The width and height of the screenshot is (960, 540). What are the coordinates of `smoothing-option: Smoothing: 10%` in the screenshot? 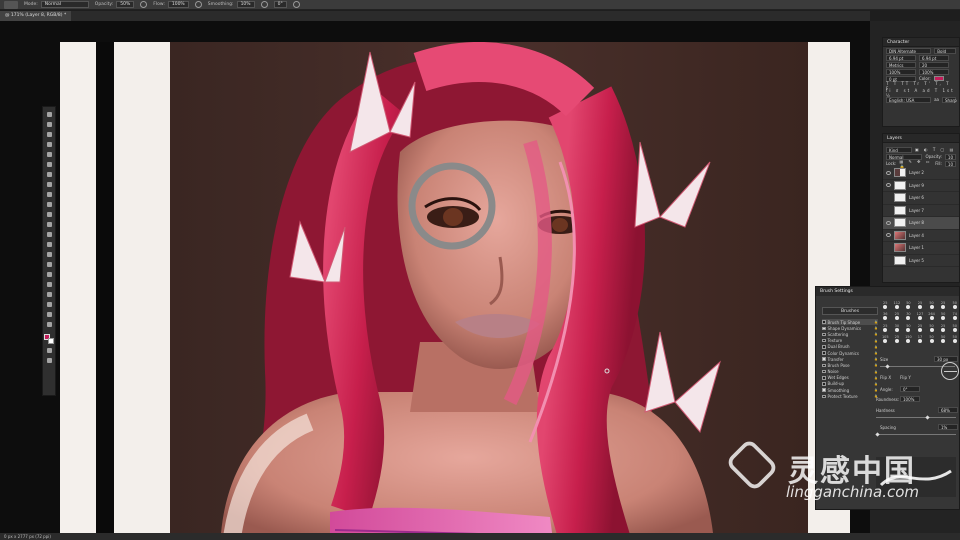 It's located at (231, 4).